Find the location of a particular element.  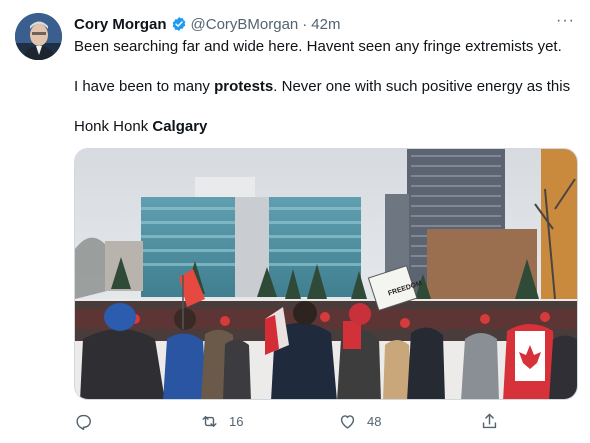

bold-word-protests: protests is located at coordinates (244, 86).